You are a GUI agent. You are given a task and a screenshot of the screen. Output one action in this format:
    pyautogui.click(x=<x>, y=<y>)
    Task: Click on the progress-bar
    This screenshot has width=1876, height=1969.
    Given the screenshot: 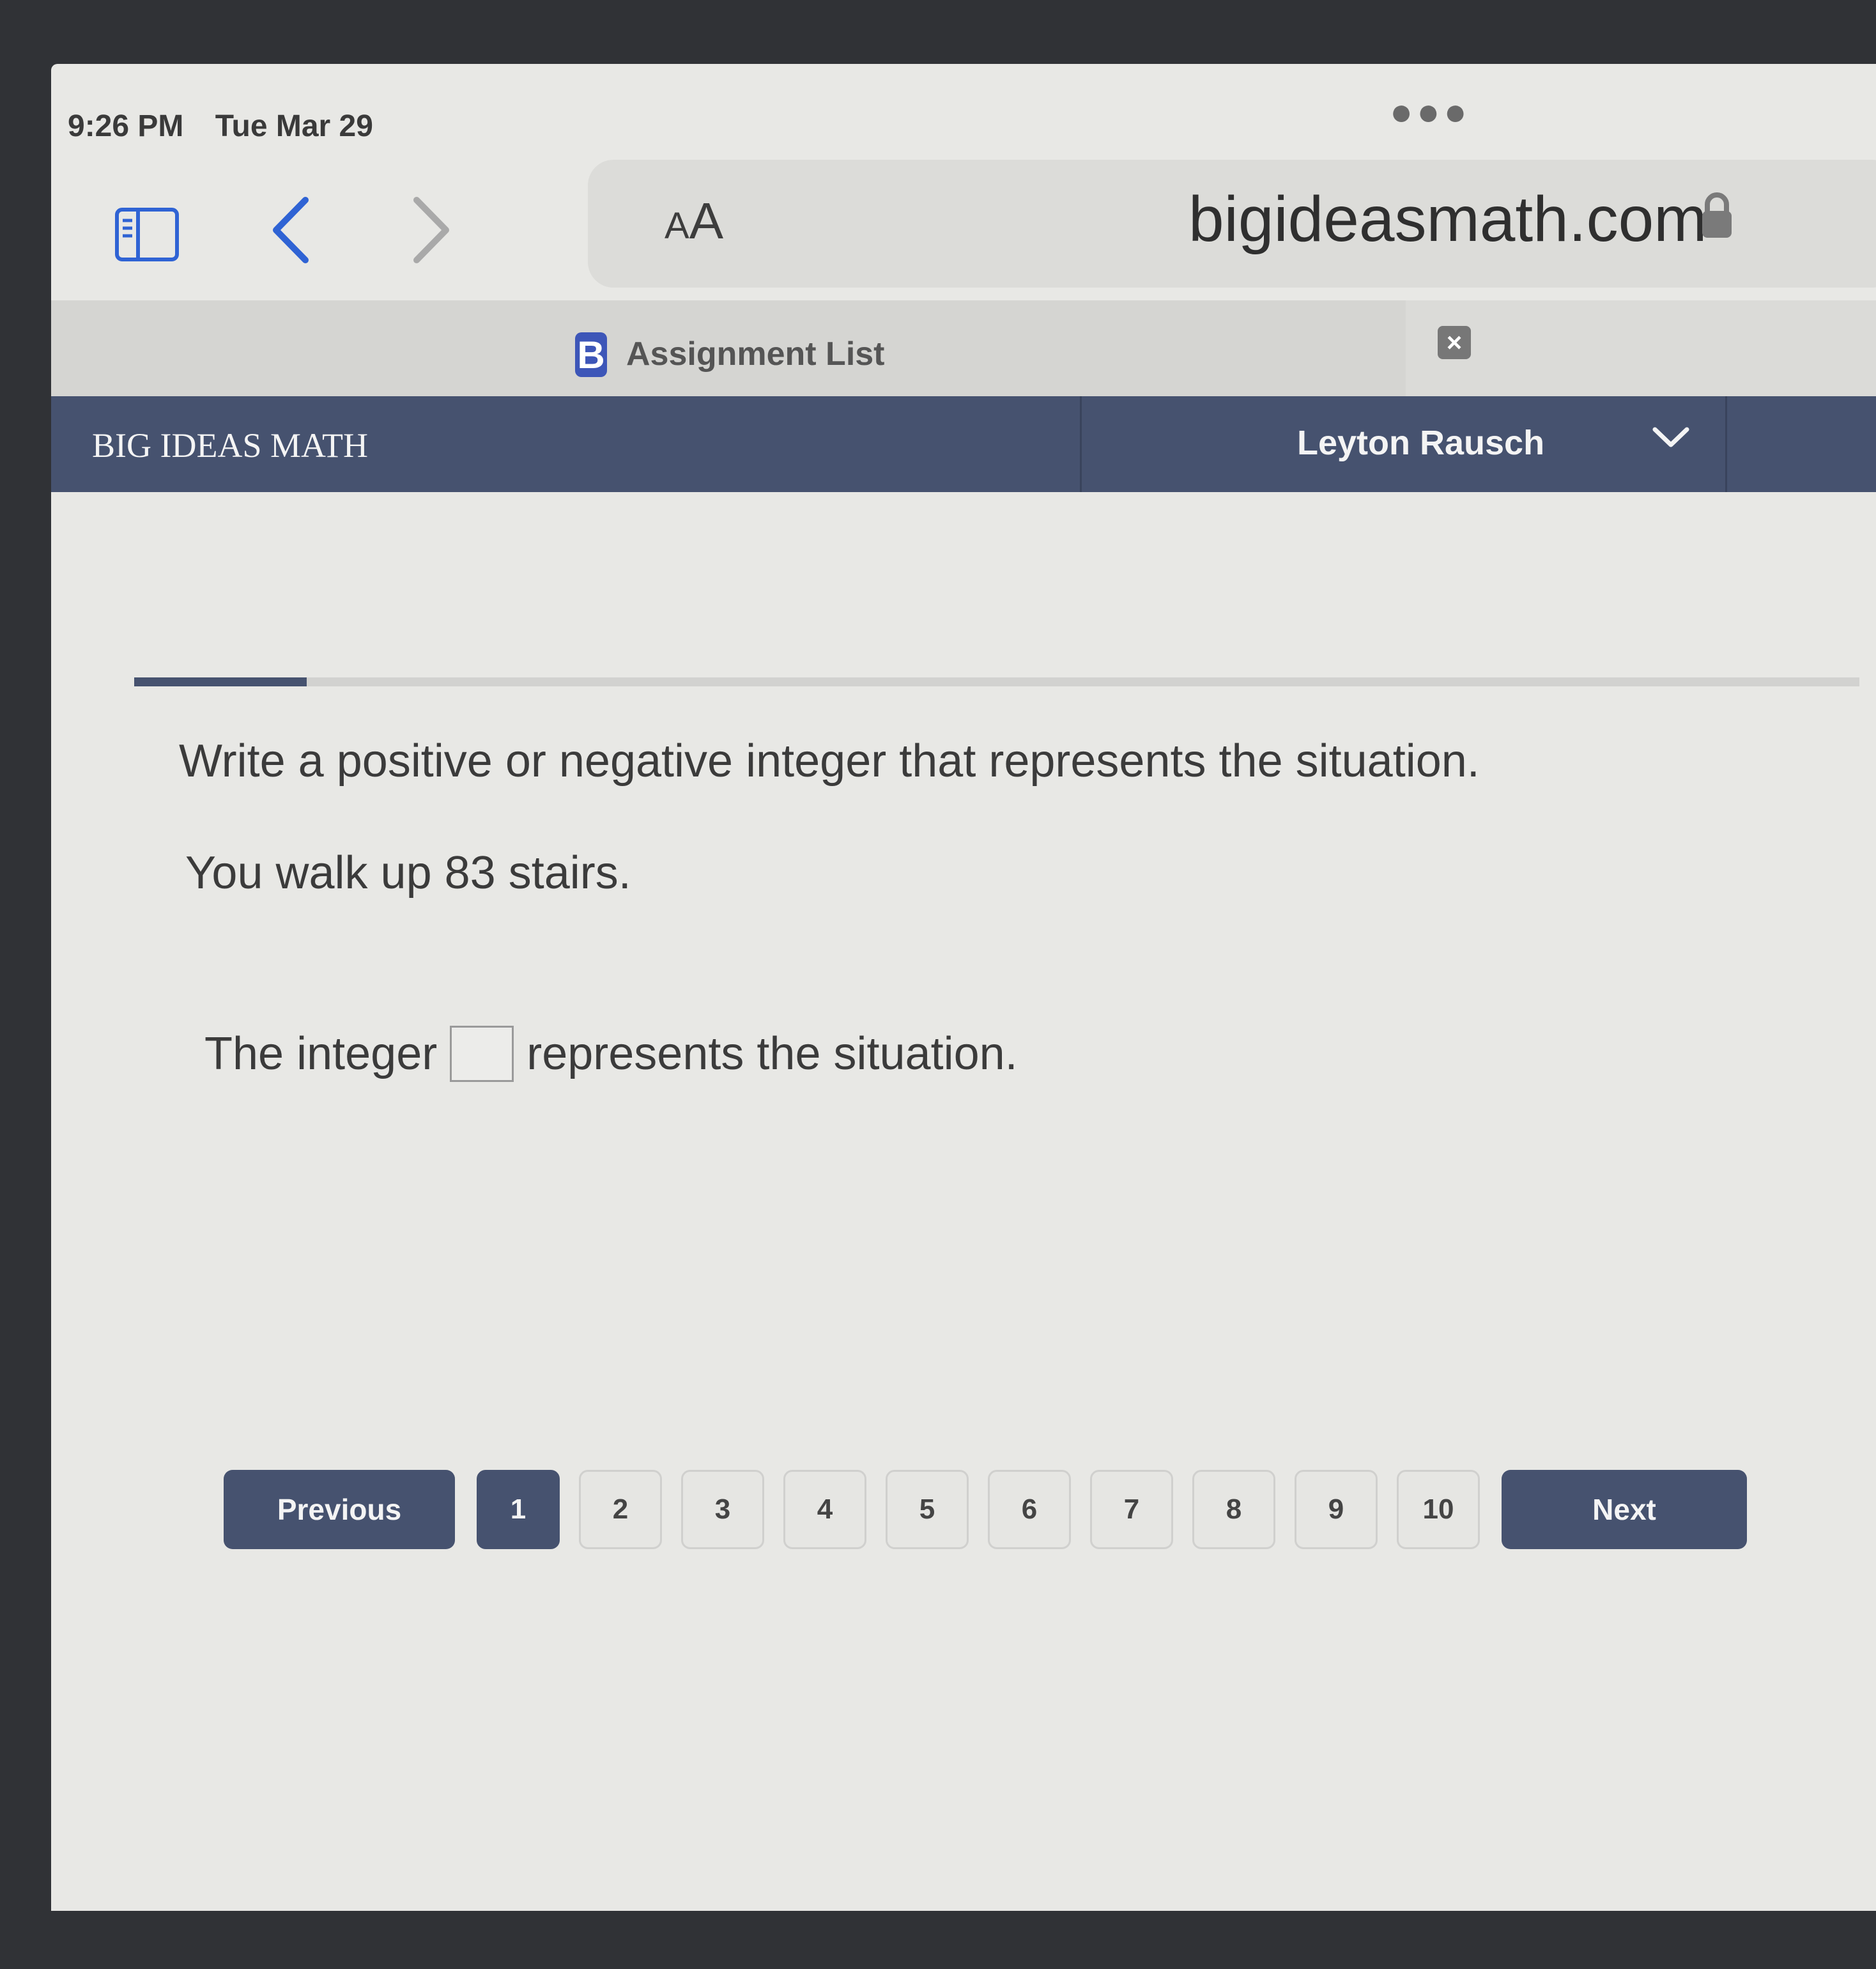 What is the action you would take?
    pyautogui.click(x=996, y=681)
    